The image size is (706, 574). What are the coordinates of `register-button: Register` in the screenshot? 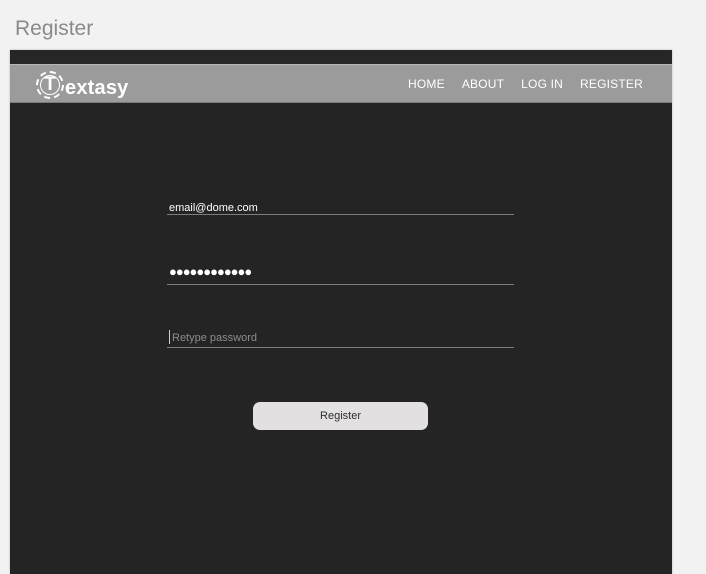 It's located at (340, 416).